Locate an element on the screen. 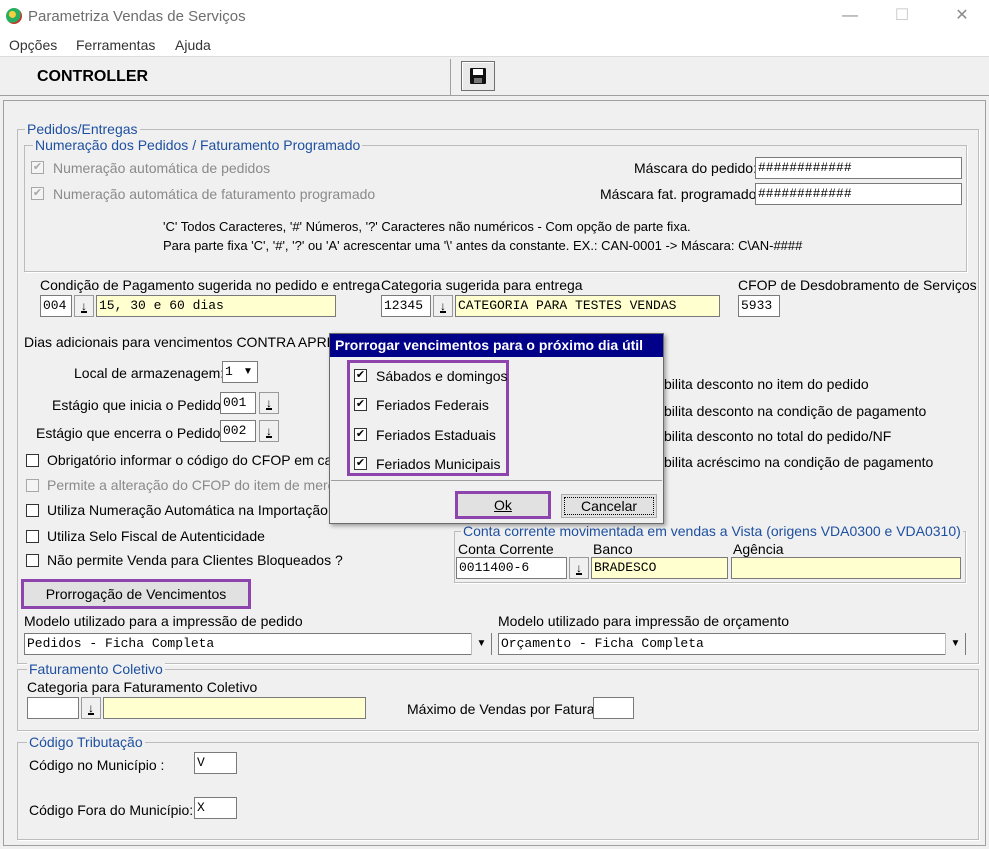 The width and height of the screenshot is (989, 849). toolbar-title: CONTROLLER is located at coordinates (93, 76).